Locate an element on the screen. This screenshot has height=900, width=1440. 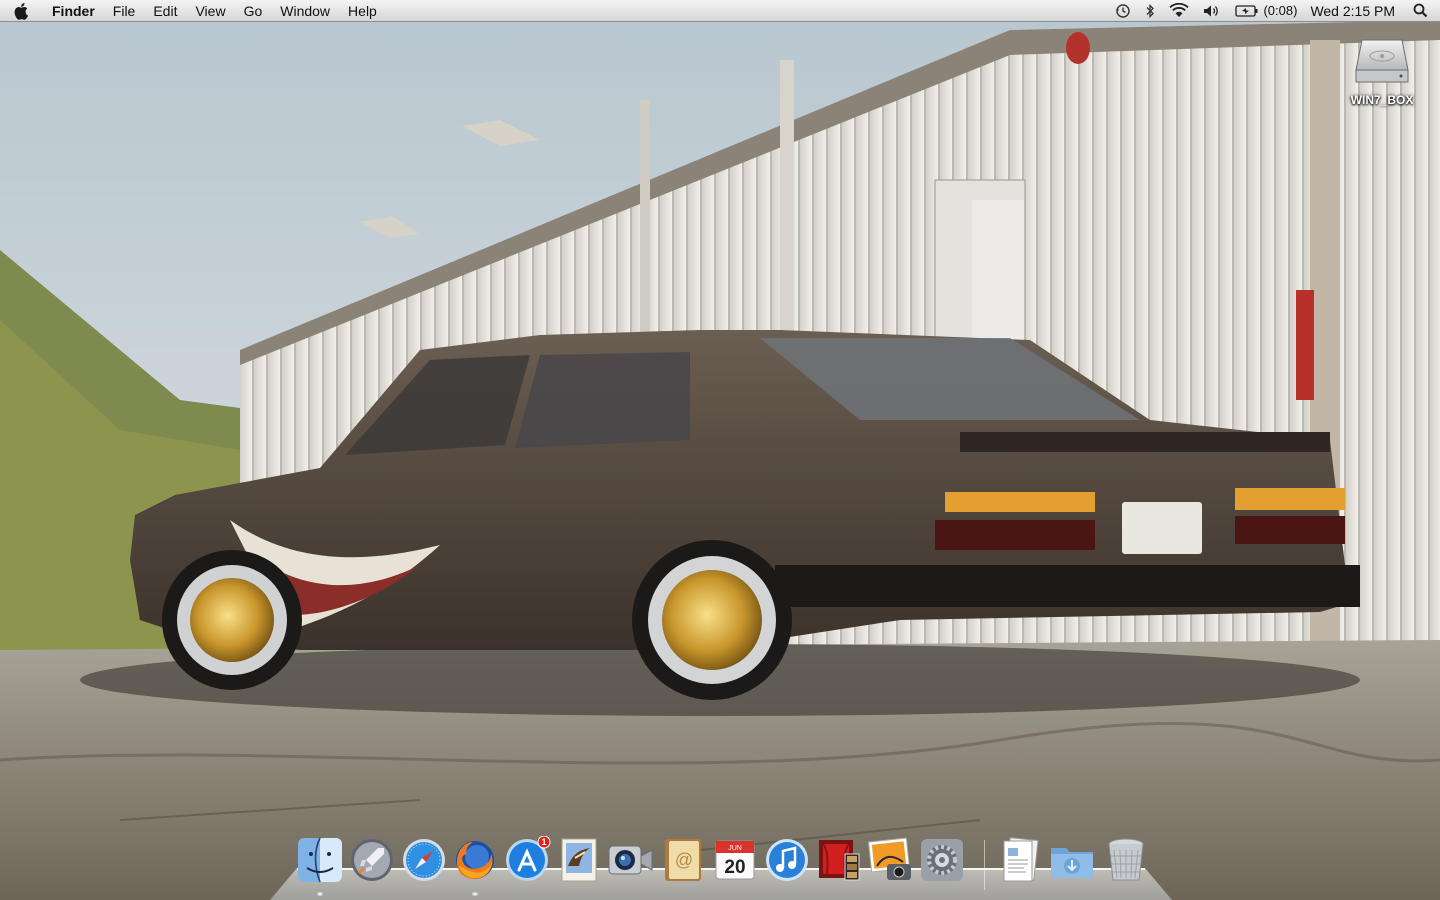
bluetooth-icon is located at coordinates (1150, 11).